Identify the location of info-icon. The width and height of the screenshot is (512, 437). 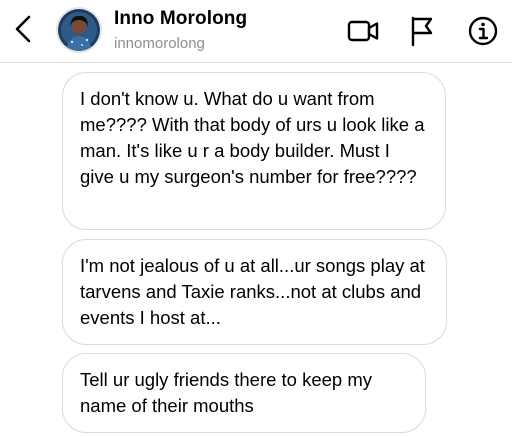
(483, 31).